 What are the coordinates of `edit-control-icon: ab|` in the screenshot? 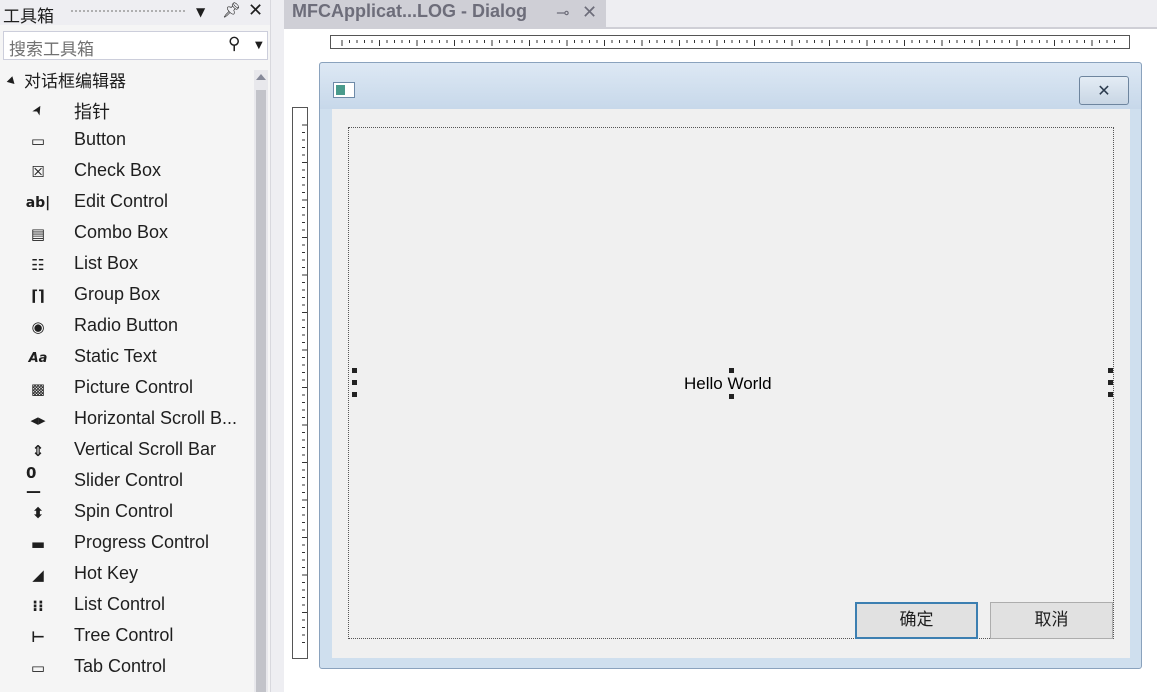 It's located at (38, 203).